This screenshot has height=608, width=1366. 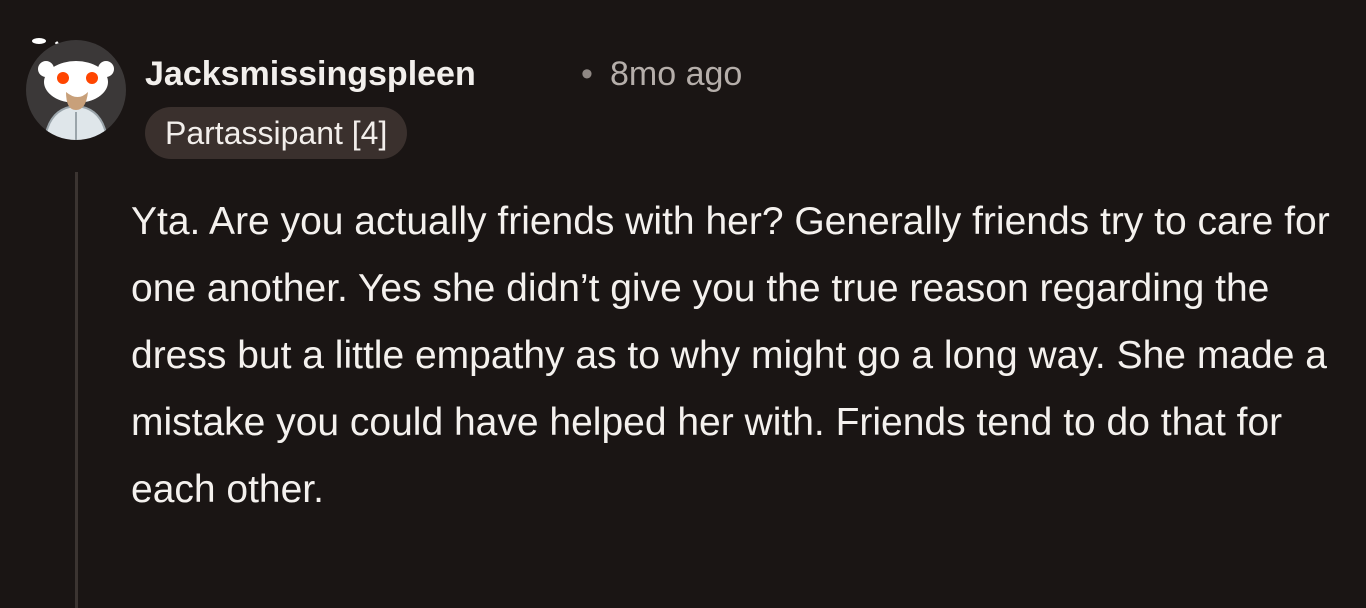 What do you see at coordinates (76, 90) in the screenshot?
I see `snoo-avatar-icon` at bounding box center [76, 90].